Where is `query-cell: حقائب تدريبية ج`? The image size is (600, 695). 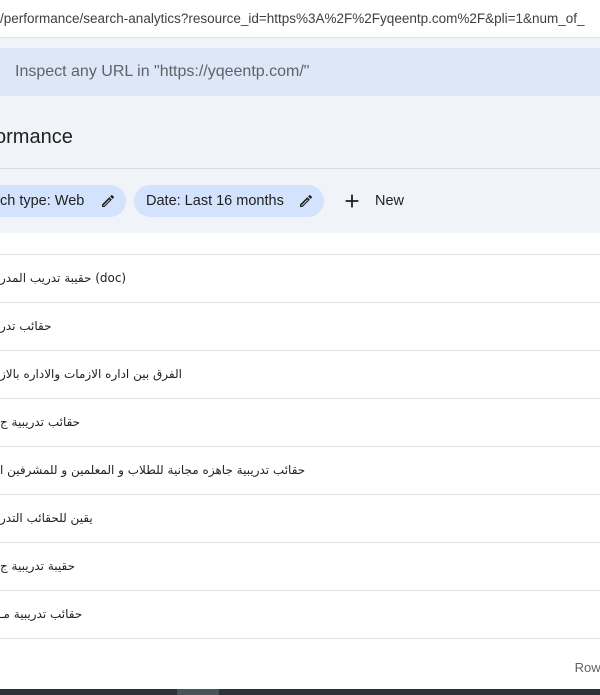
query-cell: حقائب تدريبية ج is located at coordinates (40, 422).